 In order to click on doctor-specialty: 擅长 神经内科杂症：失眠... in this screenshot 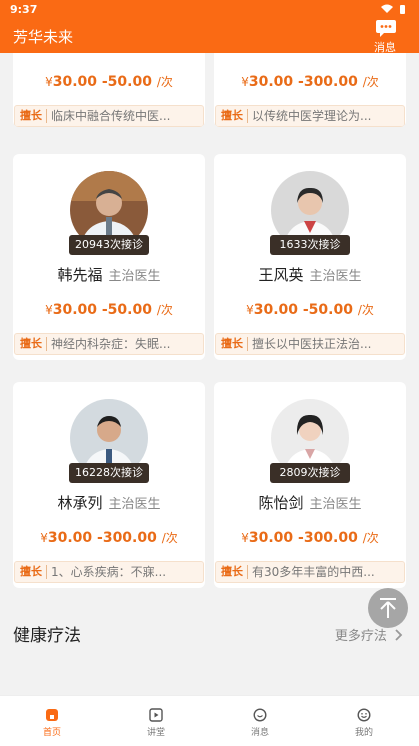, I will do `click(109, 344)`.